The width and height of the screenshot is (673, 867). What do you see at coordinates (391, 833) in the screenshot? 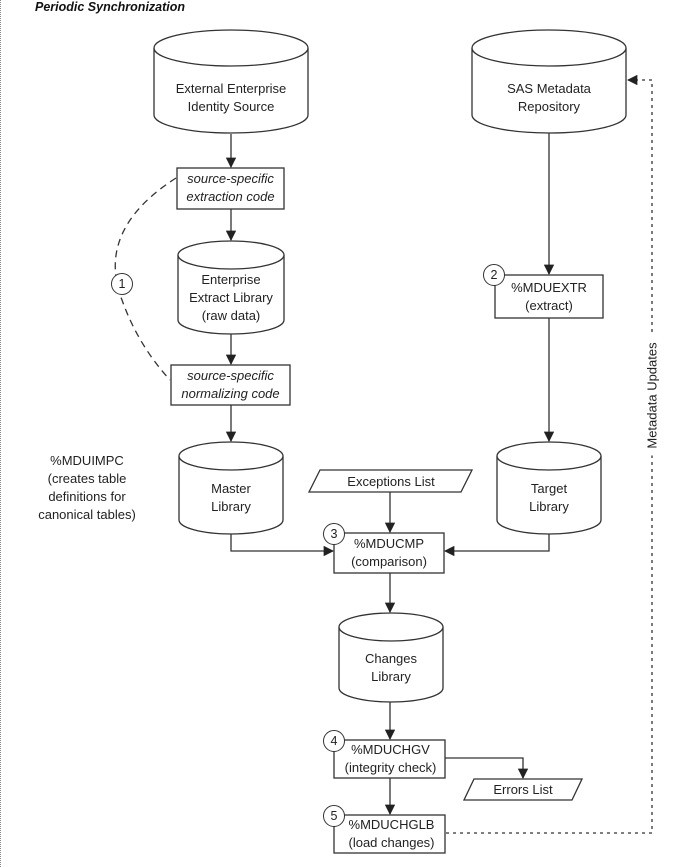
I see `label-mduchglb: %MDUCHGLB (load changes)` at bounding box center [391, 833].